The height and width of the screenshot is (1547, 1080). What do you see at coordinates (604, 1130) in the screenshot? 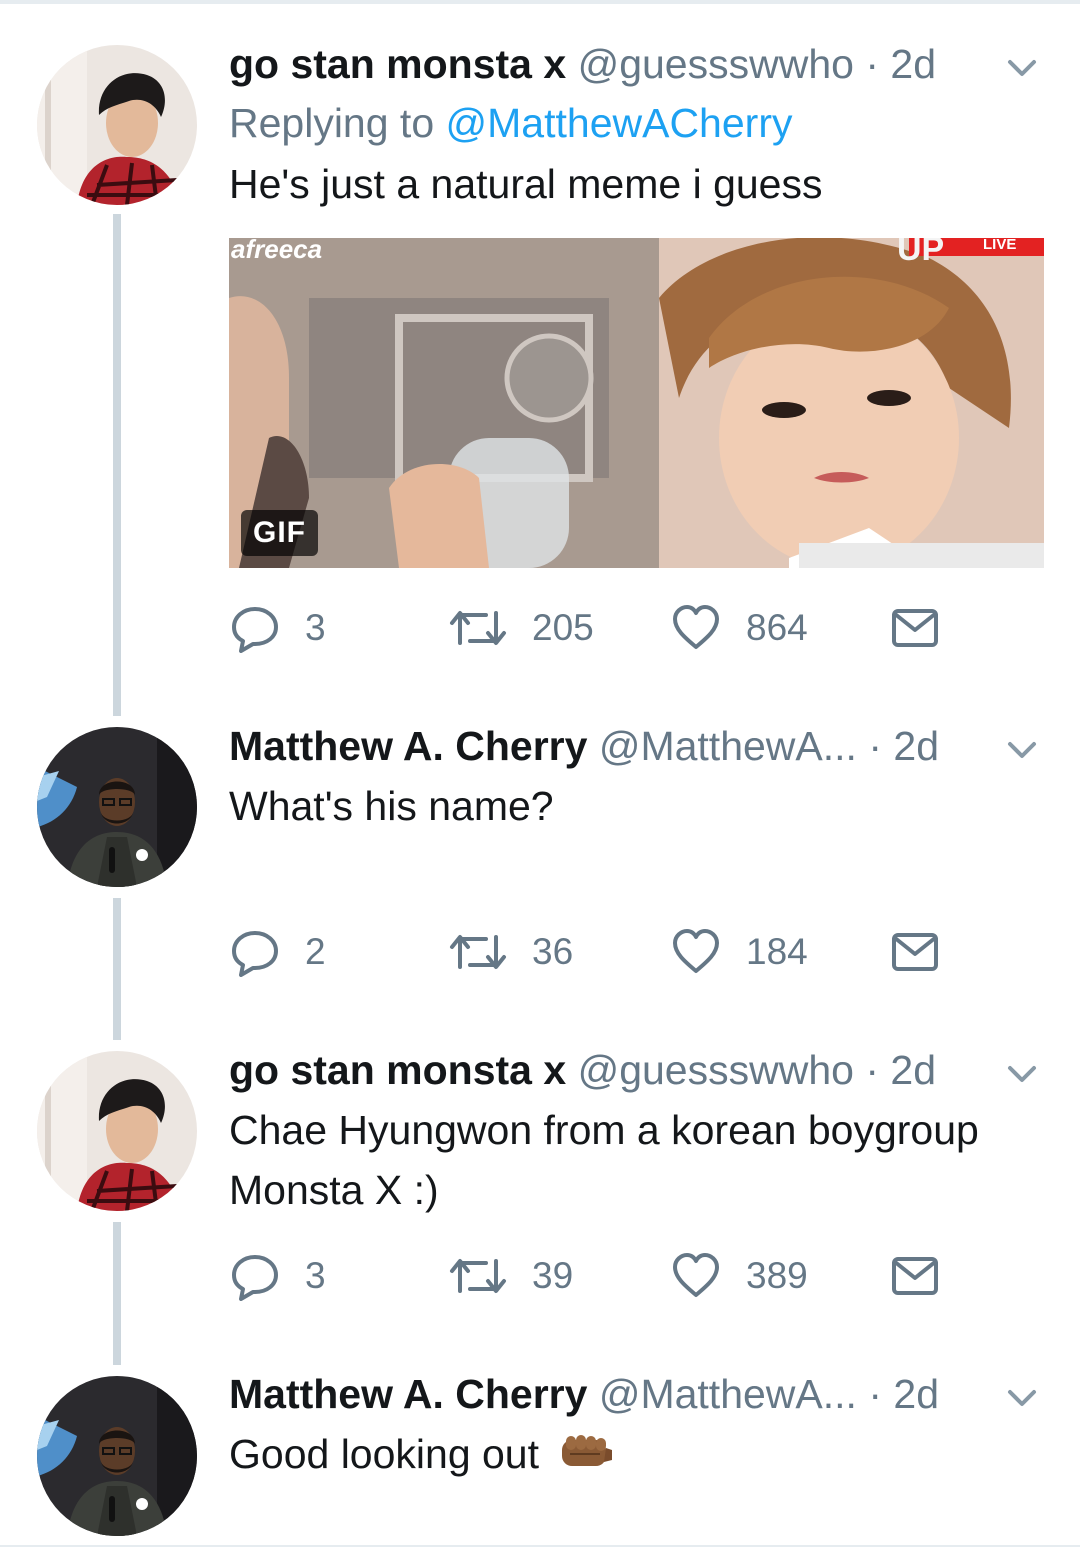
I see `tweet-text-line: Chae Hyungwon from a korean boygroup` at bounding box center [604, 1130].